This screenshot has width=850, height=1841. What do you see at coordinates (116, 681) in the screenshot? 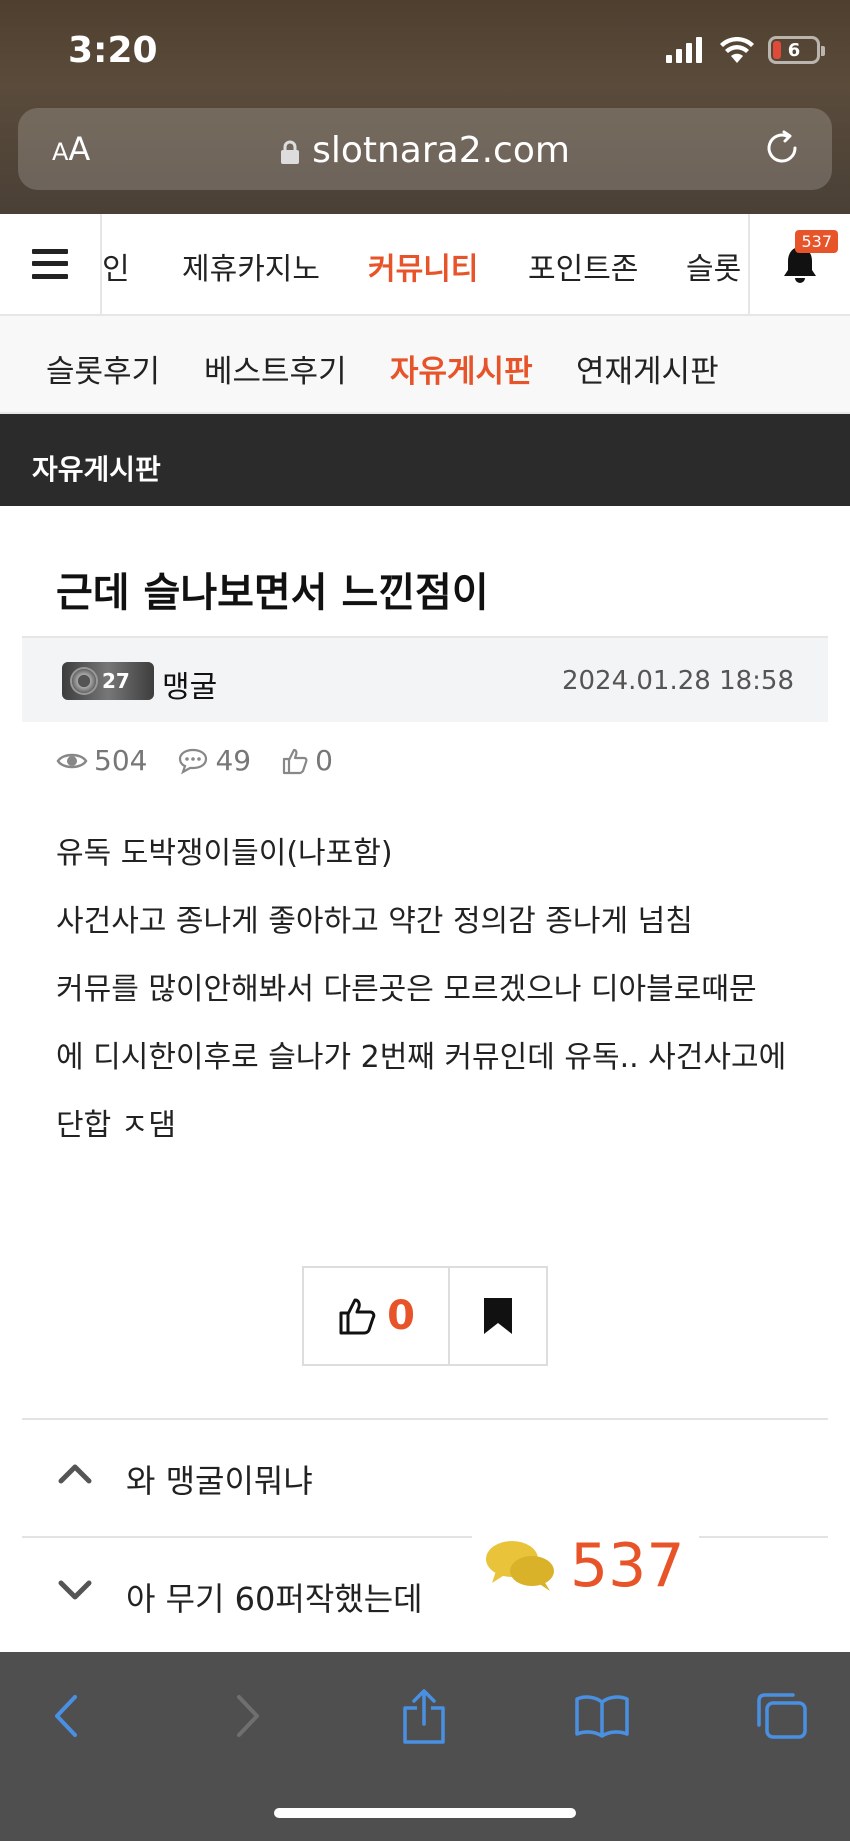
I see `level-number: 27` at bounding box center [116, 681].